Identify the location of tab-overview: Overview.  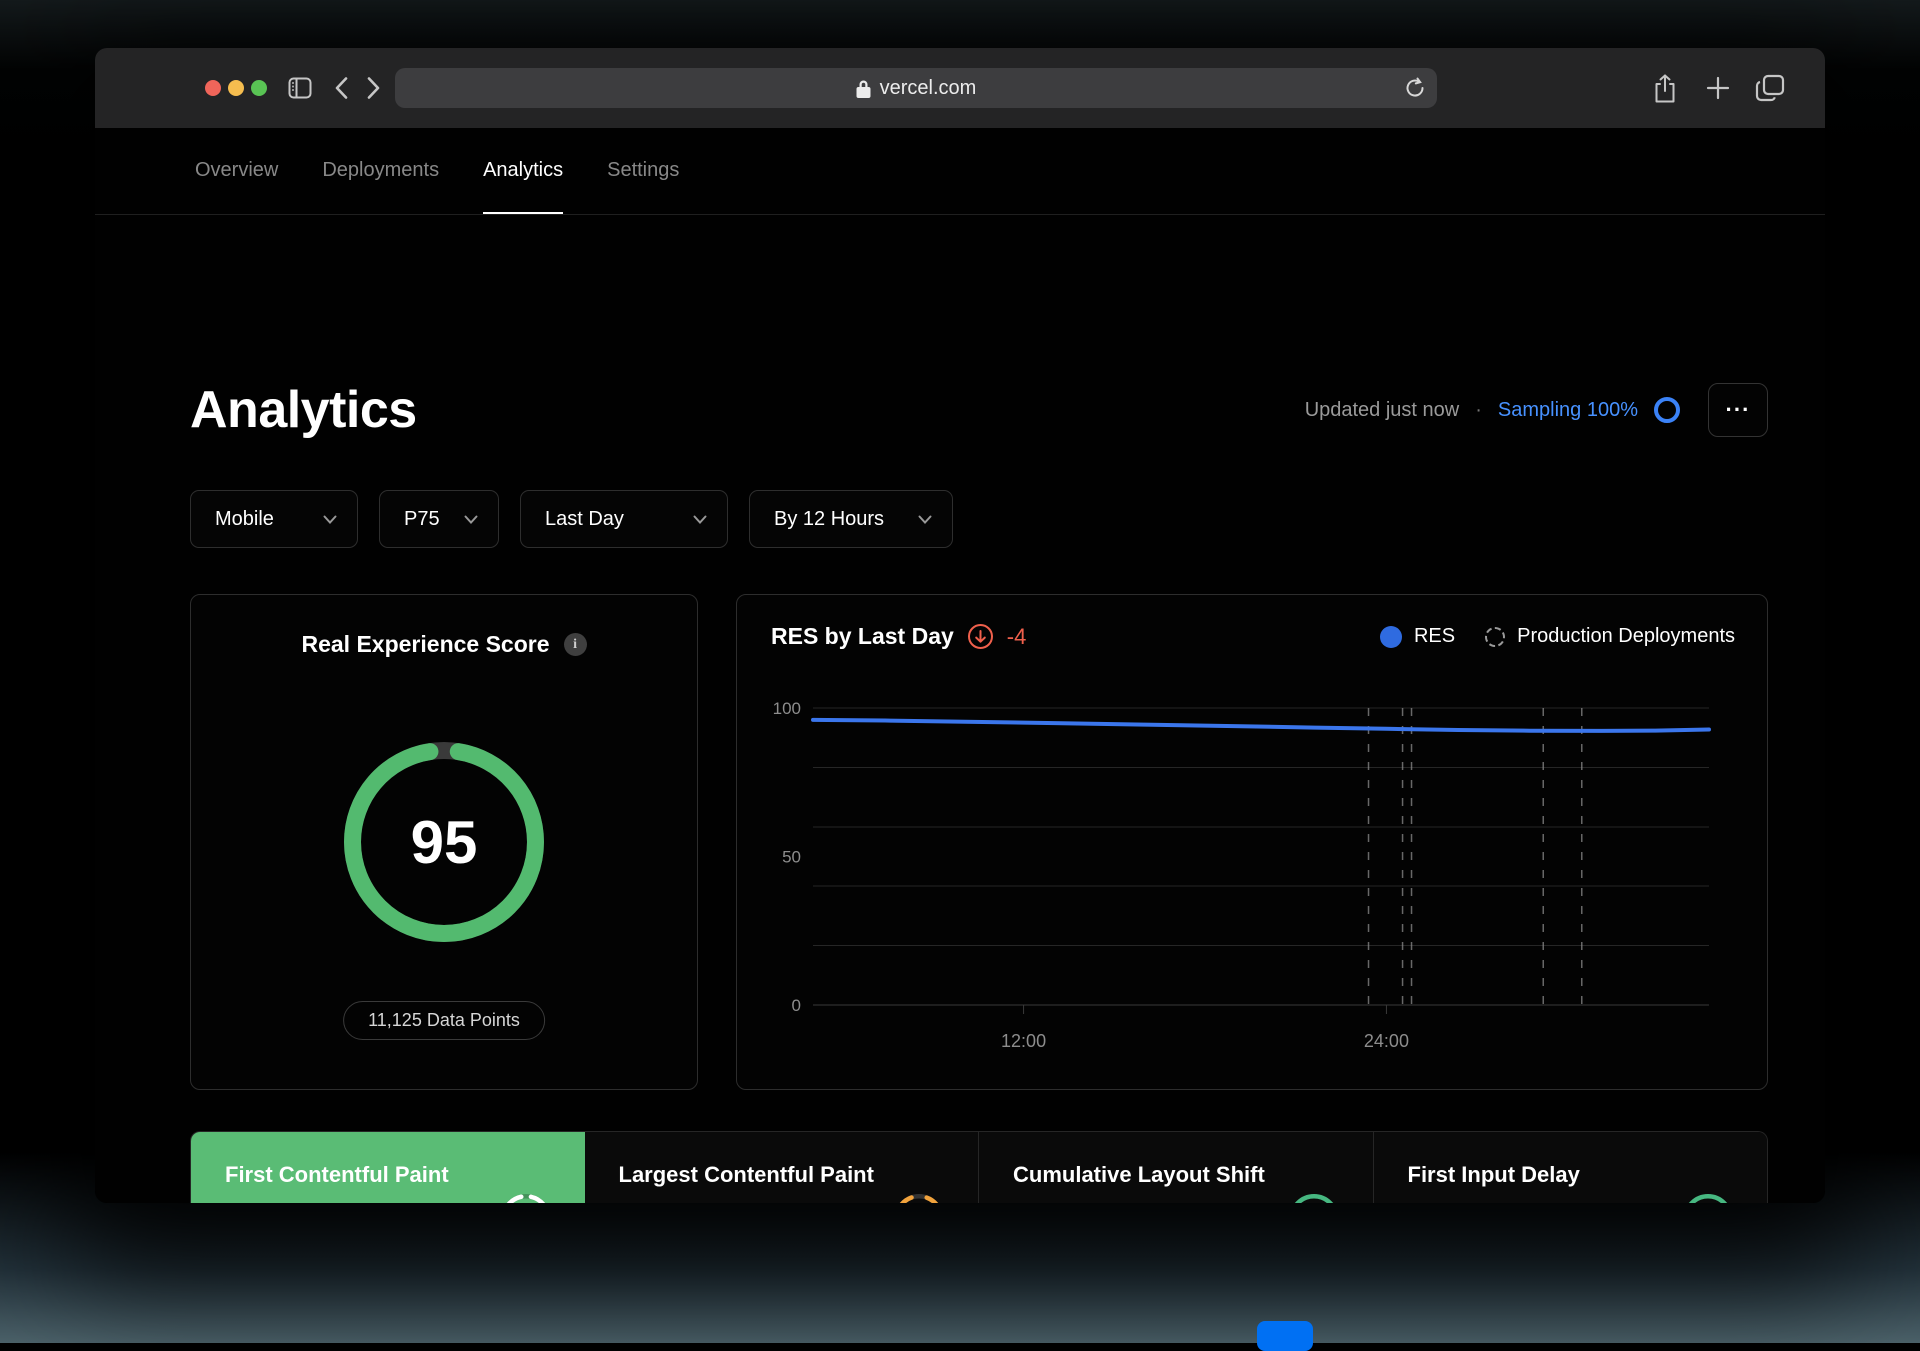
(236, 171).